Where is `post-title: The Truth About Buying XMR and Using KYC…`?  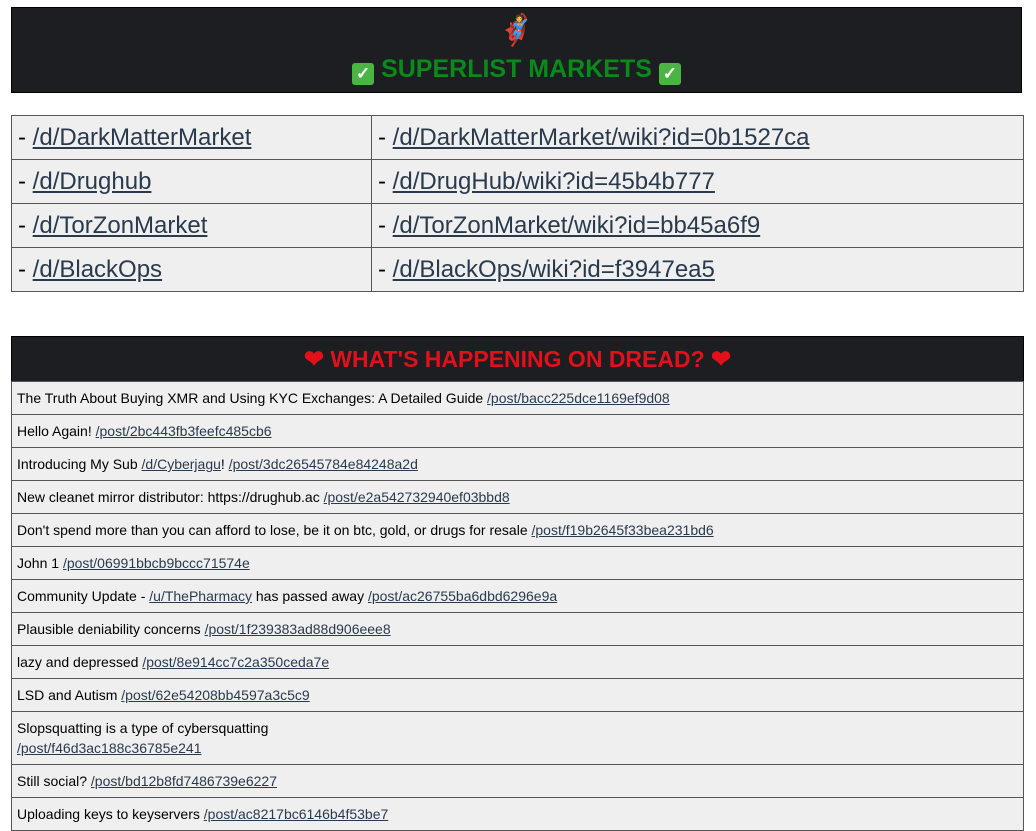
post-title: The Truth About Buying XMR and Using KYC… is located at coordinates (250, 398).